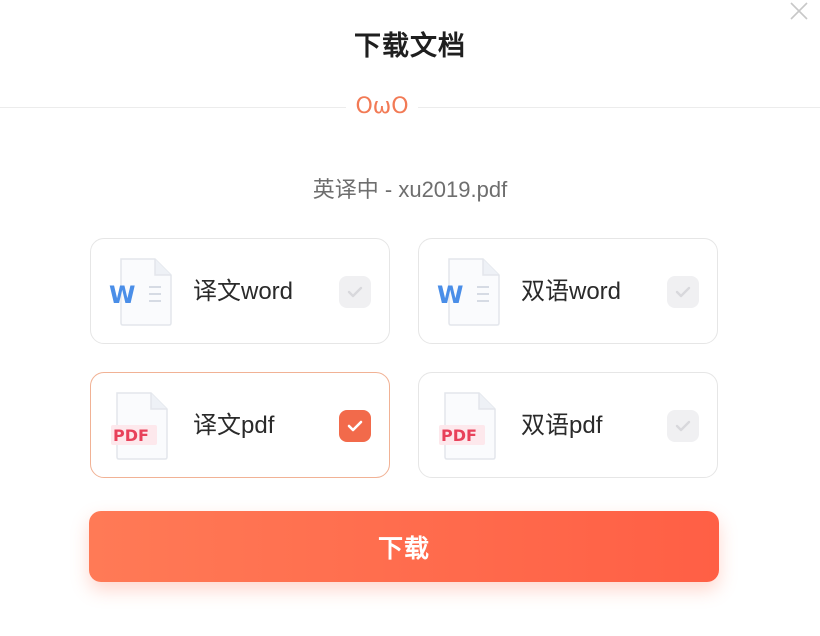  What do you see at coordinates (410, 189) in the screenshot?
I see `file-info: 英译中 - xu2019.pdf` at bounding box center [410, 189].